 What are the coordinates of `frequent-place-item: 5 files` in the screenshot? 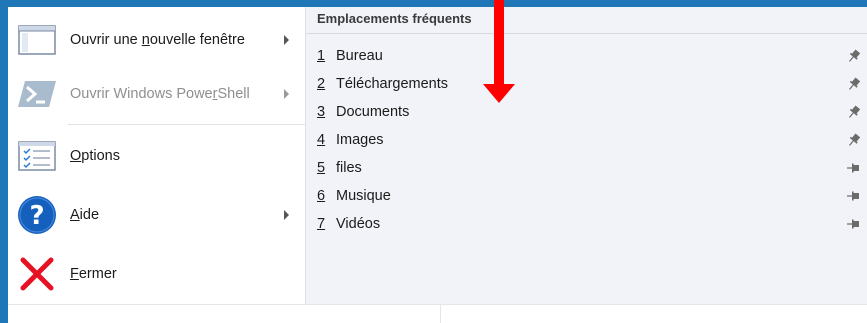 It's located at (586, 168).